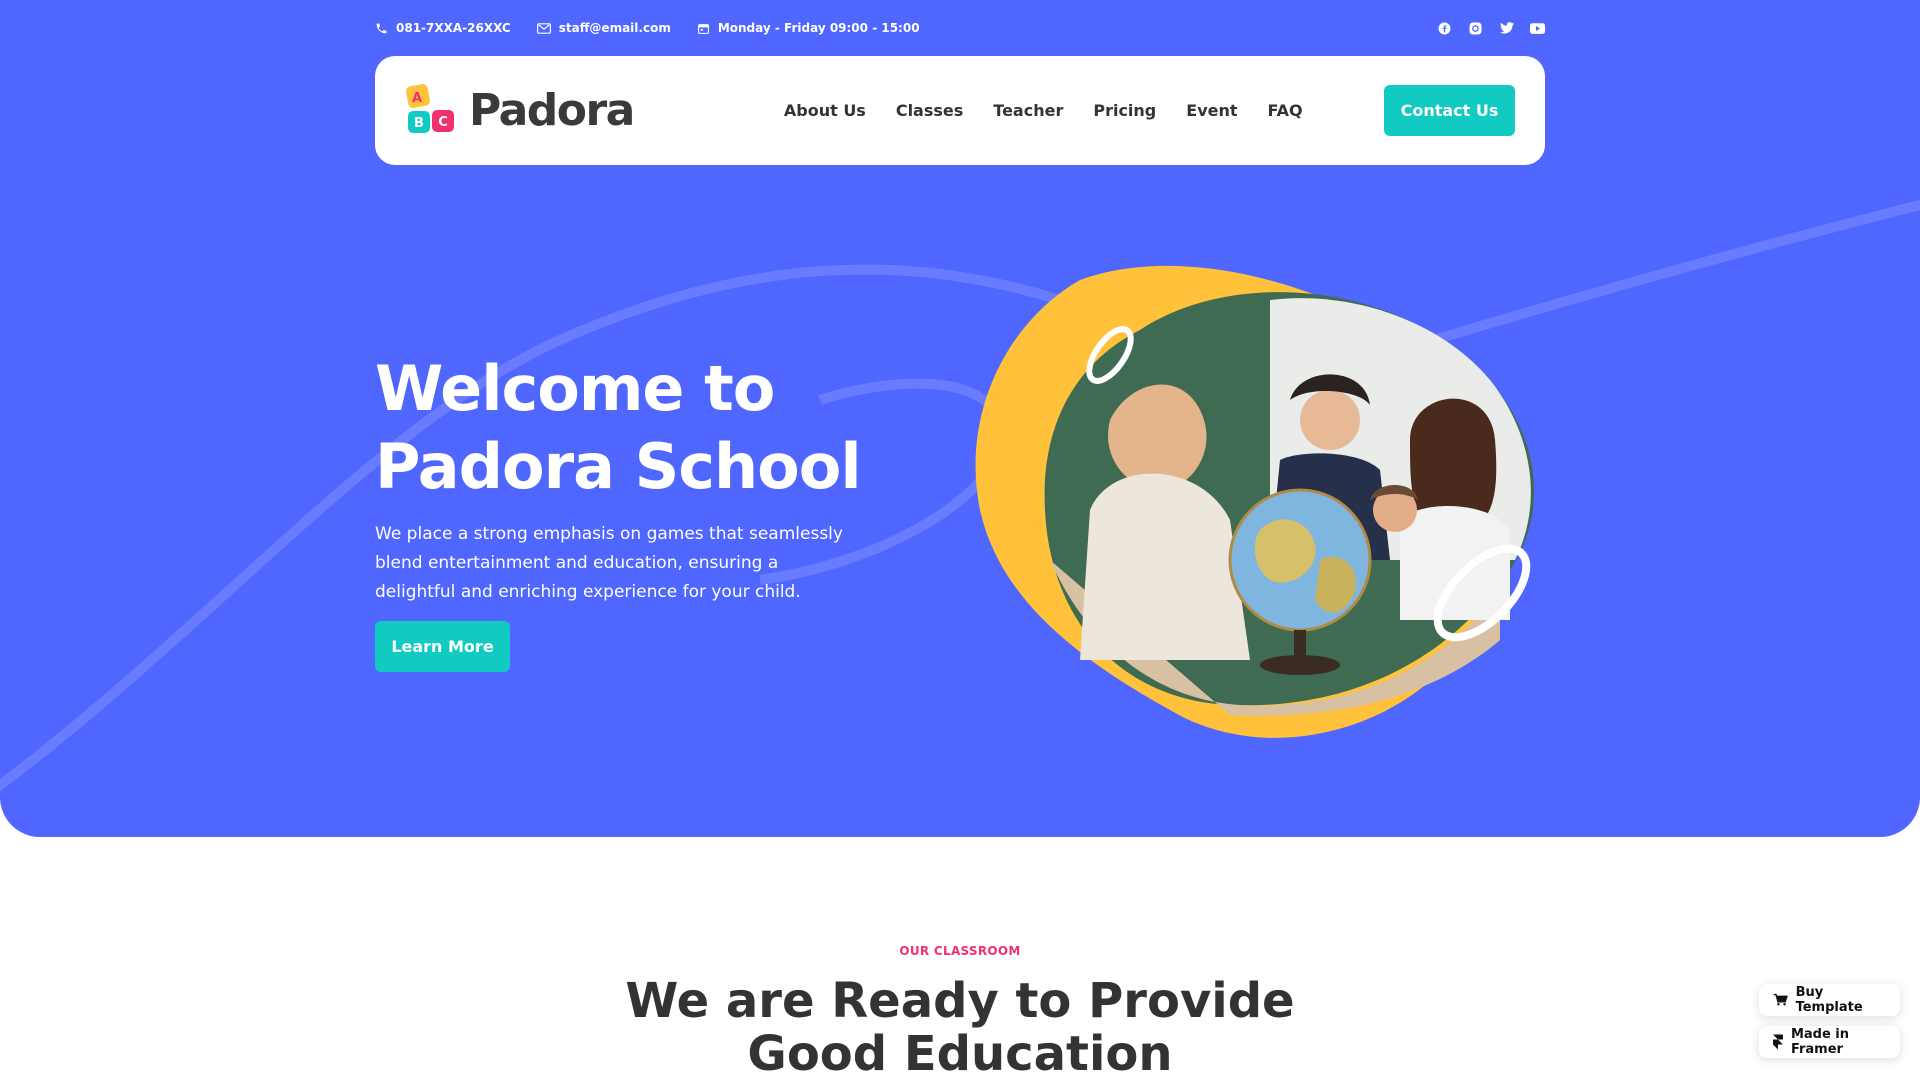 This screenshot has width=1920, height=1080. I want to click on framer-icon, so click(1778, 1042).